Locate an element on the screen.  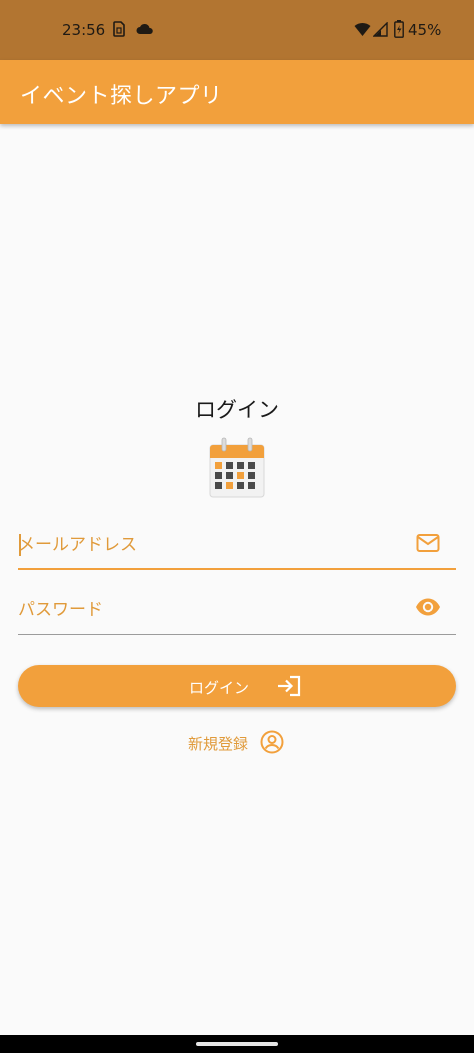
login-button: ログイン is located at coordinates (237, 686).